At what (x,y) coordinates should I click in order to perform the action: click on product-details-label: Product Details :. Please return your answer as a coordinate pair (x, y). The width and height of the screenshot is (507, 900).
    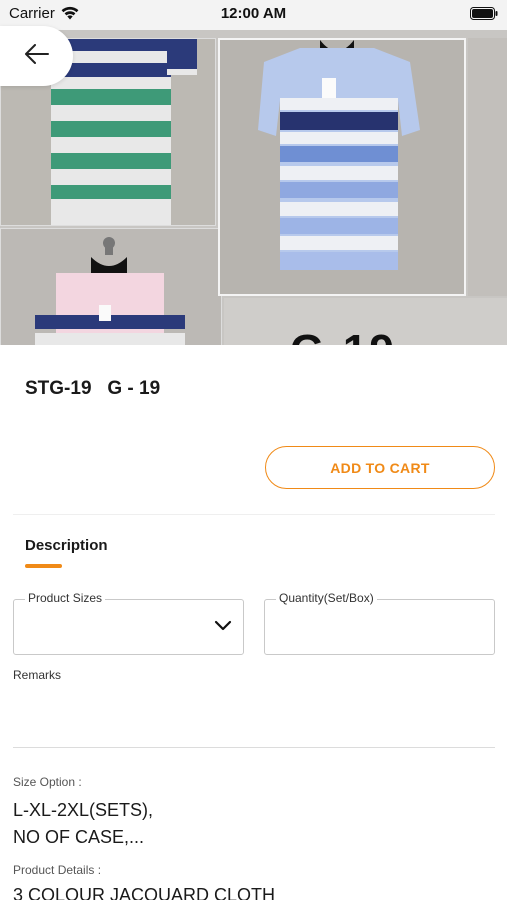
    Looking at the image, I should click on (57, 870).